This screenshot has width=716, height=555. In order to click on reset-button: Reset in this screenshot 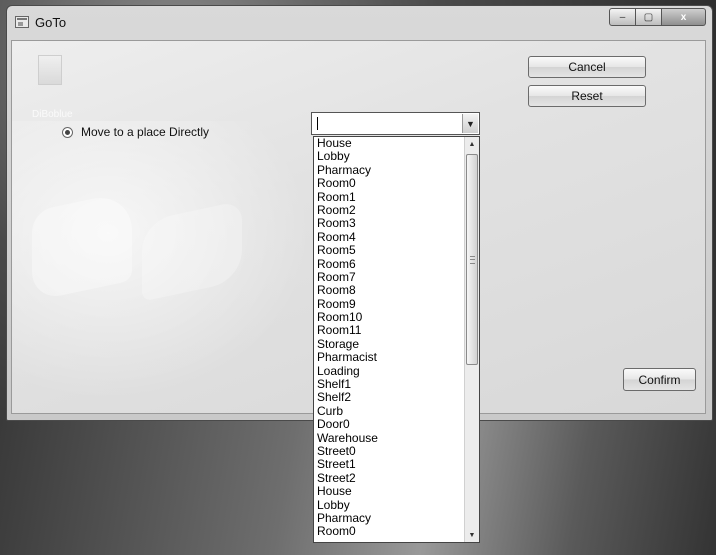, I will do `click(587, 96)`.